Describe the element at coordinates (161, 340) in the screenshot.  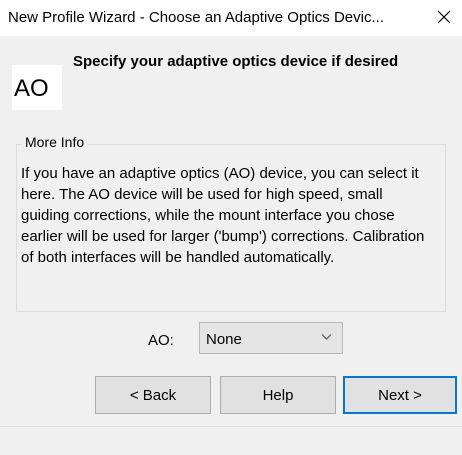
I see `ao-label: AO:` at that location.